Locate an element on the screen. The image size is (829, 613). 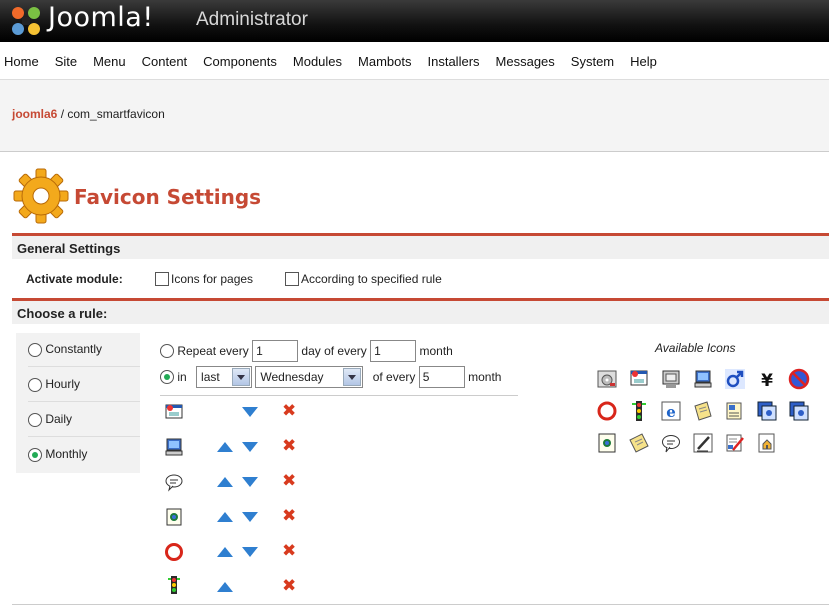
repeat-every-radio is located at coordinates (167, 351).